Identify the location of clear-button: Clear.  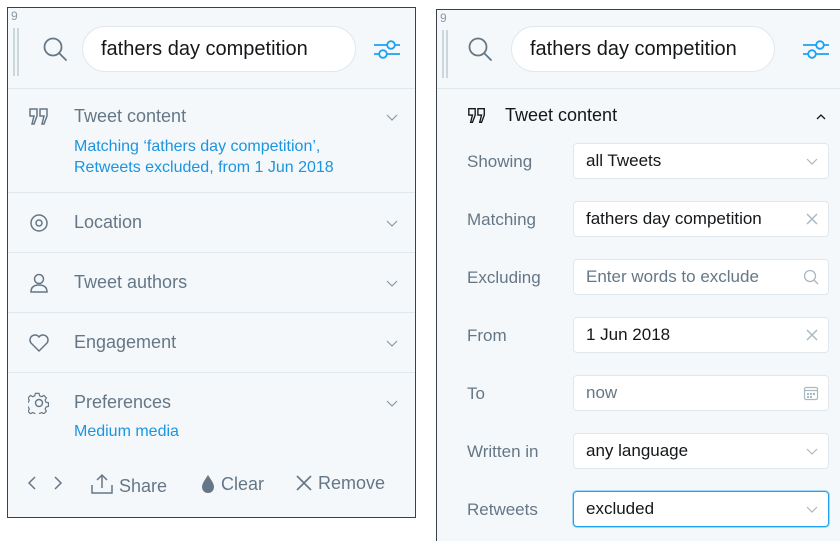
(232, 484).